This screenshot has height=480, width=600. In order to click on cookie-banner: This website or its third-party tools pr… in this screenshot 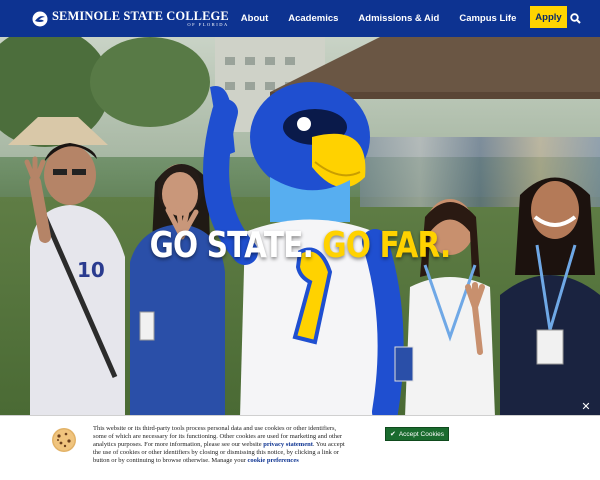, I will do `click(300, 447)`.